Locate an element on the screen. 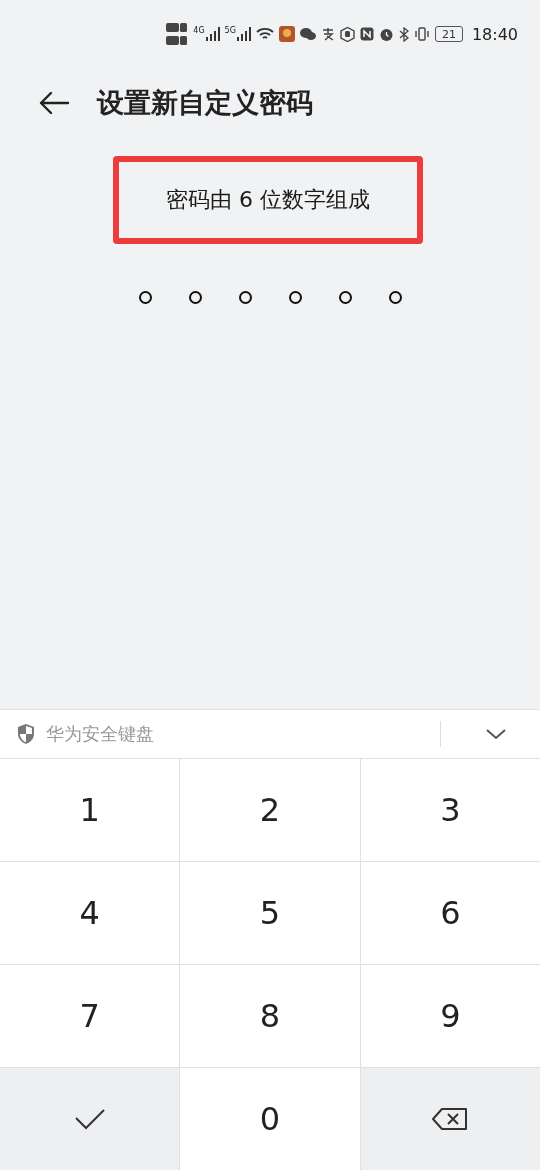 The image size is (540, 1170). keyboard-title: 华为安全键盘 is located at coordinates (100, 734).